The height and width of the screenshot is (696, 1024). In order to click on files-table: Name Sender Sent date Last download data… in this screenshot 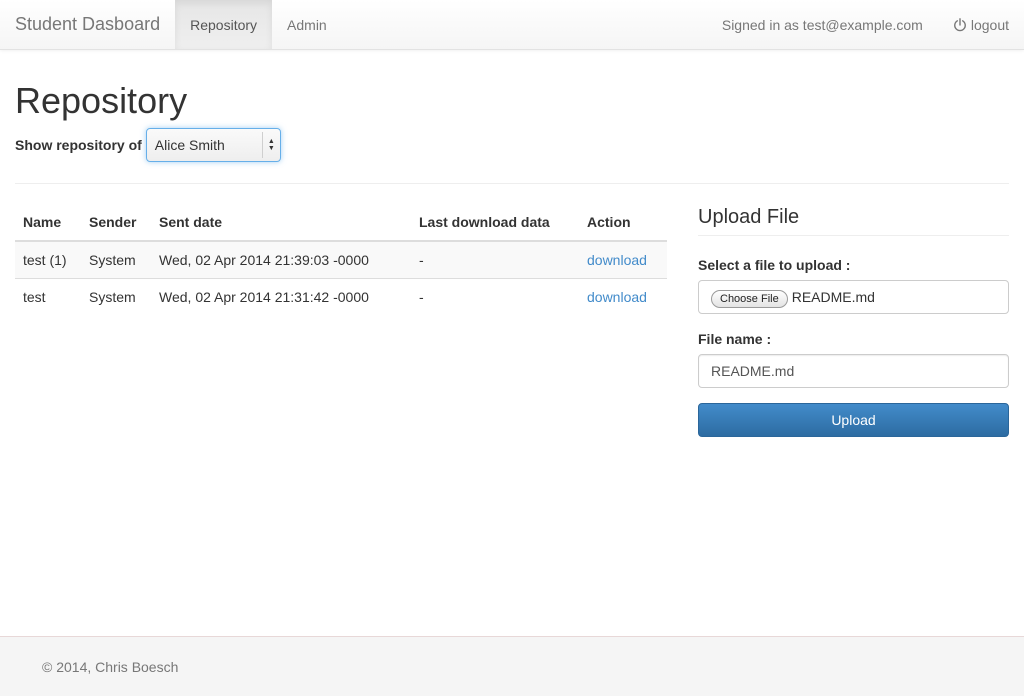, I will do `click(341, 259)`.